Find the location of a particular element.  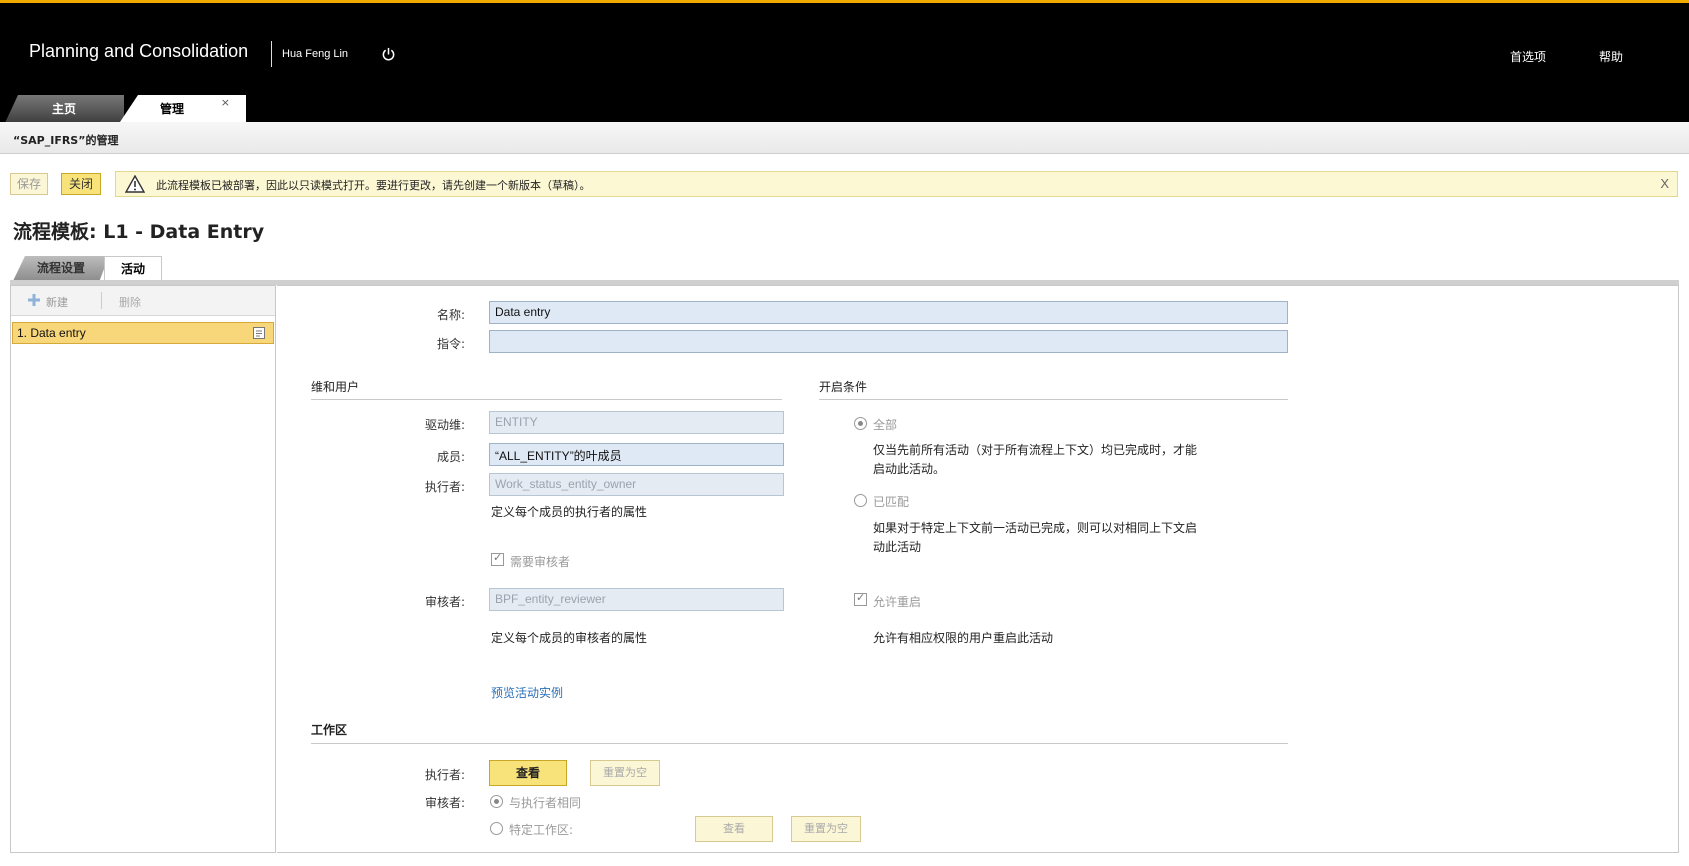

specific-workspace-label: 特定工作区: is located at coordinates (541, 830).